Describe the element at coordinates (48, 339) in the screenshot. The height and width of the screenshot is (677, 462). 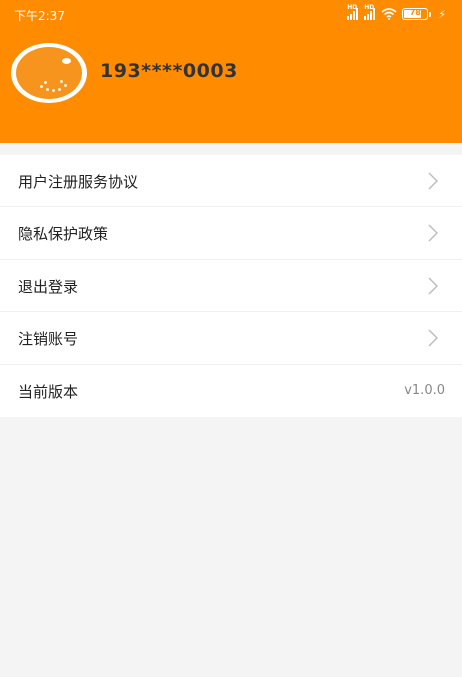
I see `menu-item-label: 注销账号` at that location.